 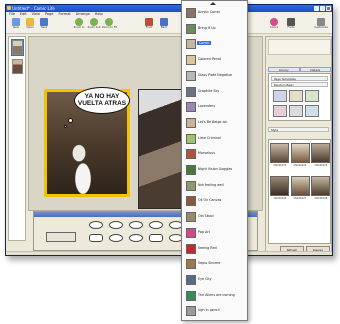 I want to click on customize-label: Customize, so click(x=321, y=27).